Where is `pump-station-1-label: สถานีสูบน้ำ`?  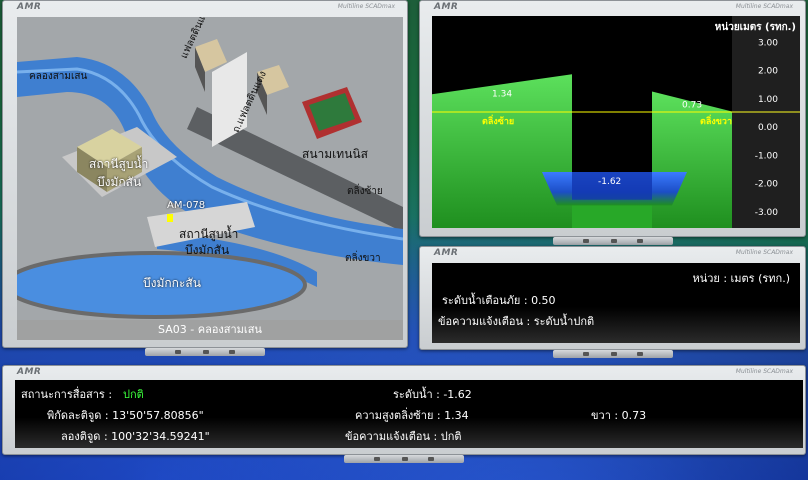
pump-station-1-label: สถานีสูบน้ำ is located at coordinates (119, 164).